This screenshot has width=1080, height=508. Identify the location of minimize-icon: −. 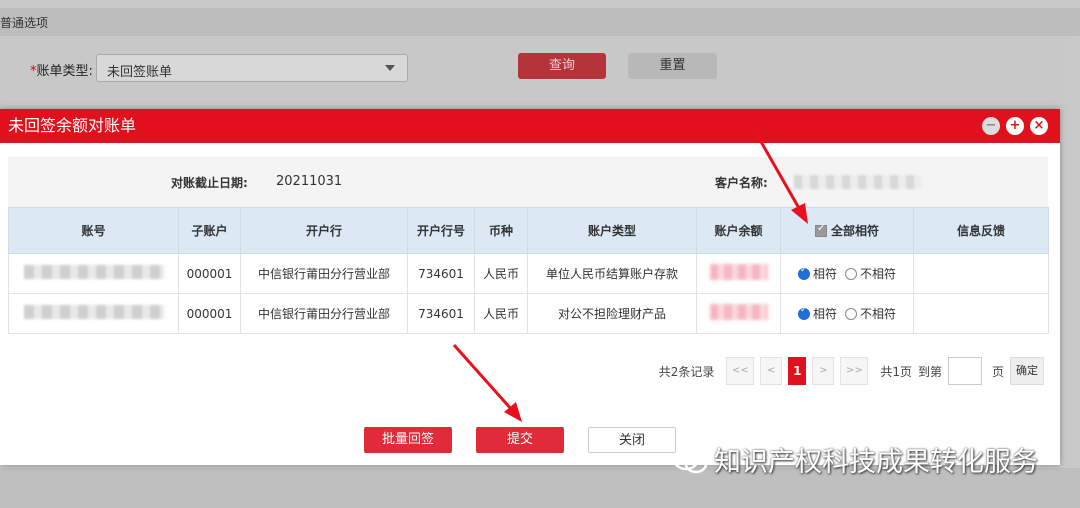
(991, 126).